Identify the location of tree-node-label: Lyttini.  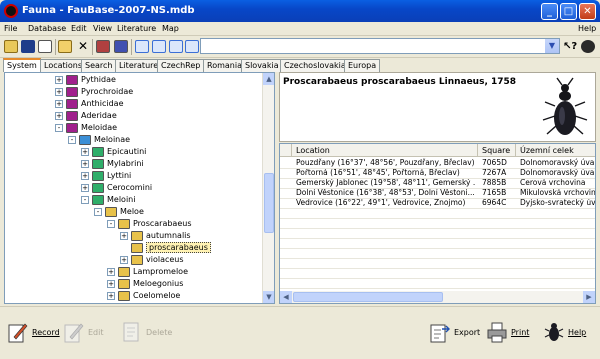
(119, 175).